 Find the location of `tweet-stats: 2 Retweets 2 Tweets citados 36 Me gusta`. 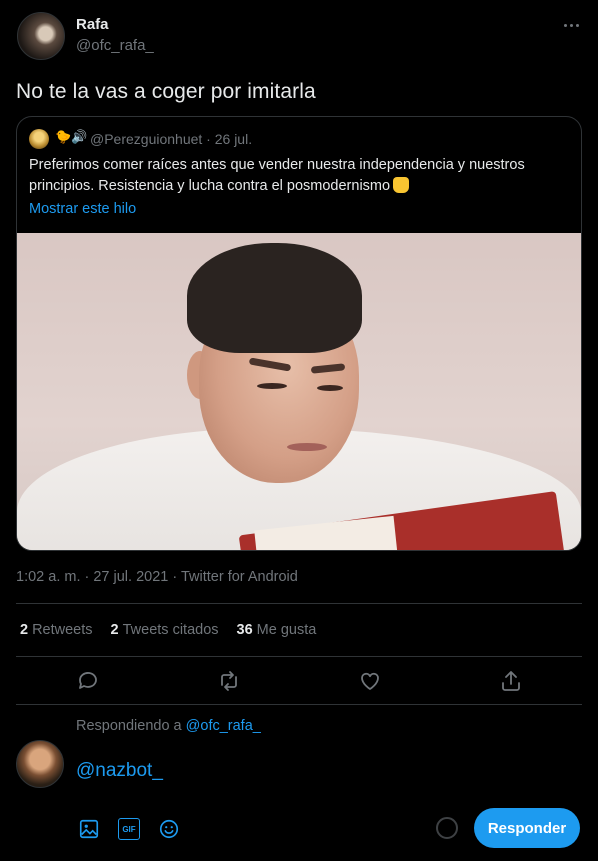

tweet-stats: 2 Retweets 2 Tweets citados 36 Me gusta is located at coordinates (168, 630).